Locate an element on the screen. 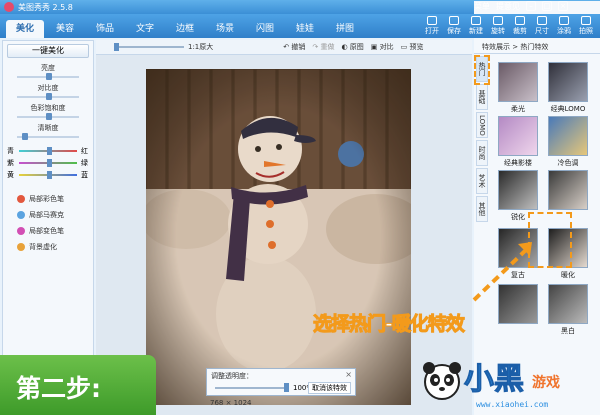 This screenshot has width=600, height=415. rotate-icon is located at coordinates (498, 20).